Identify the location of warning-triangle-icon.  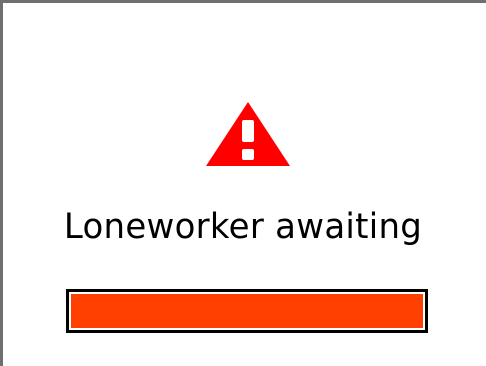
(248, 134).